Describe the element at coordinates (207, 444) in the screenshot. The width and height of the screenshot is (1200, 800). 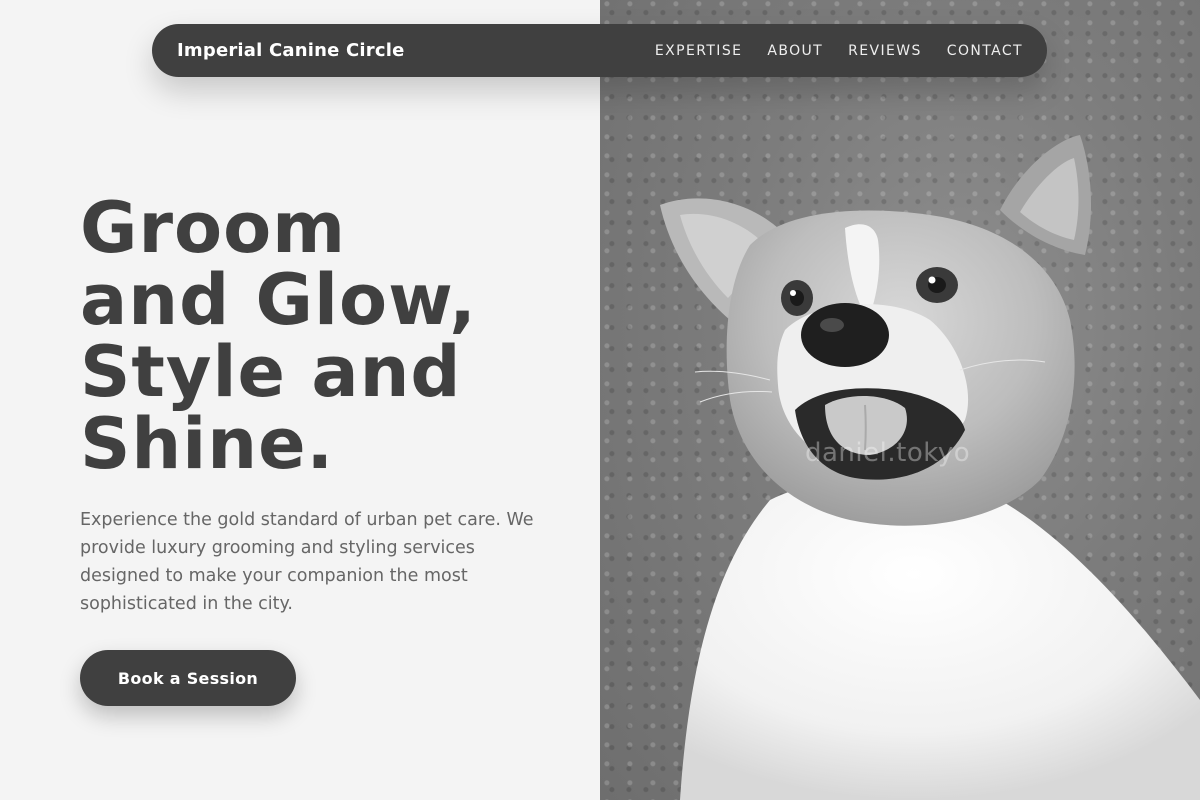
I see `headline-line-4: Shine.` at that location.